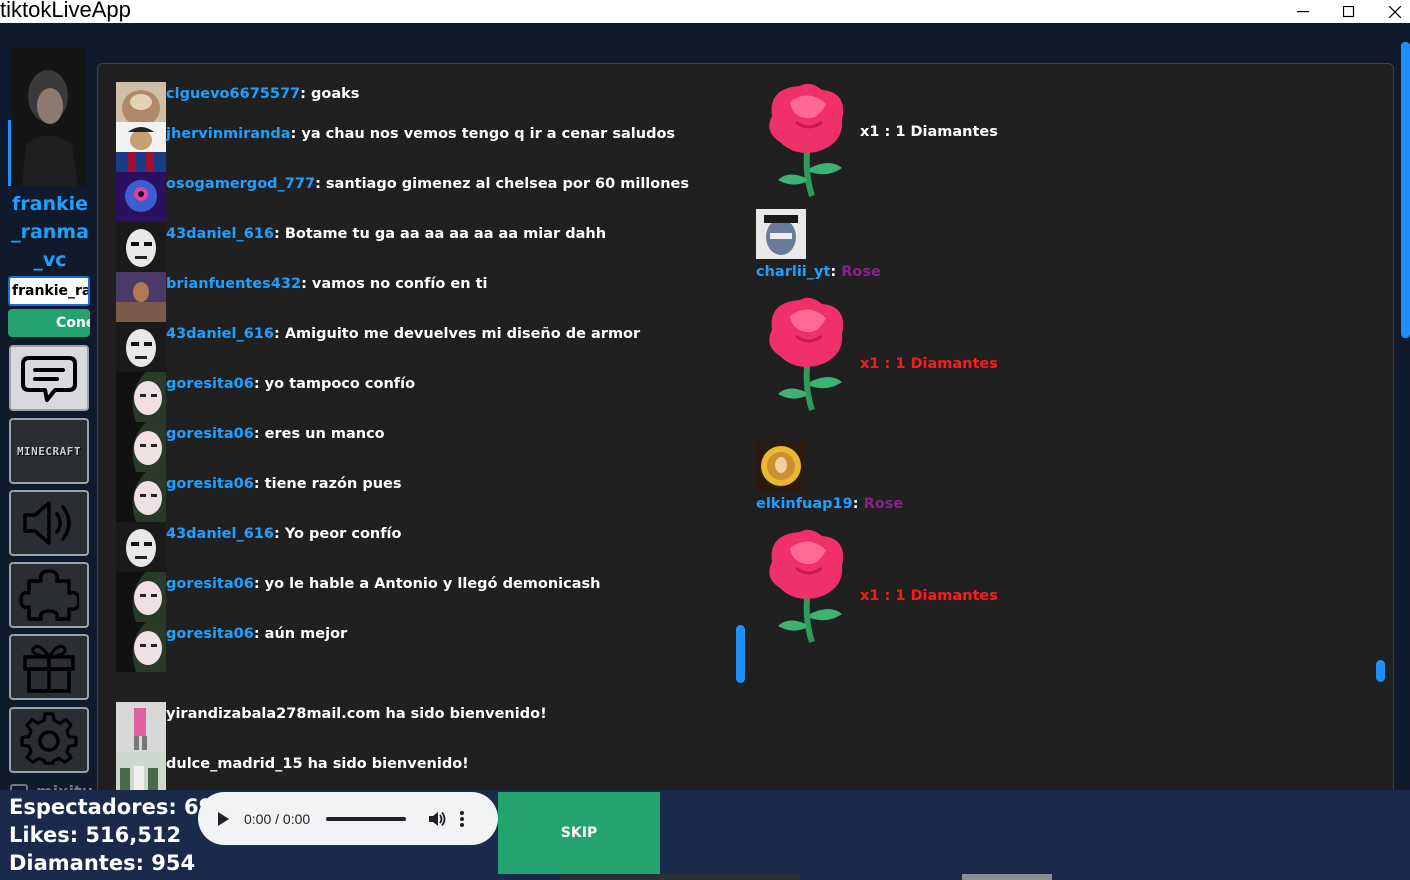 The image size is (1410, 880). I want to click on chat-message: goresita06: aún mejor, so click(231, 647).